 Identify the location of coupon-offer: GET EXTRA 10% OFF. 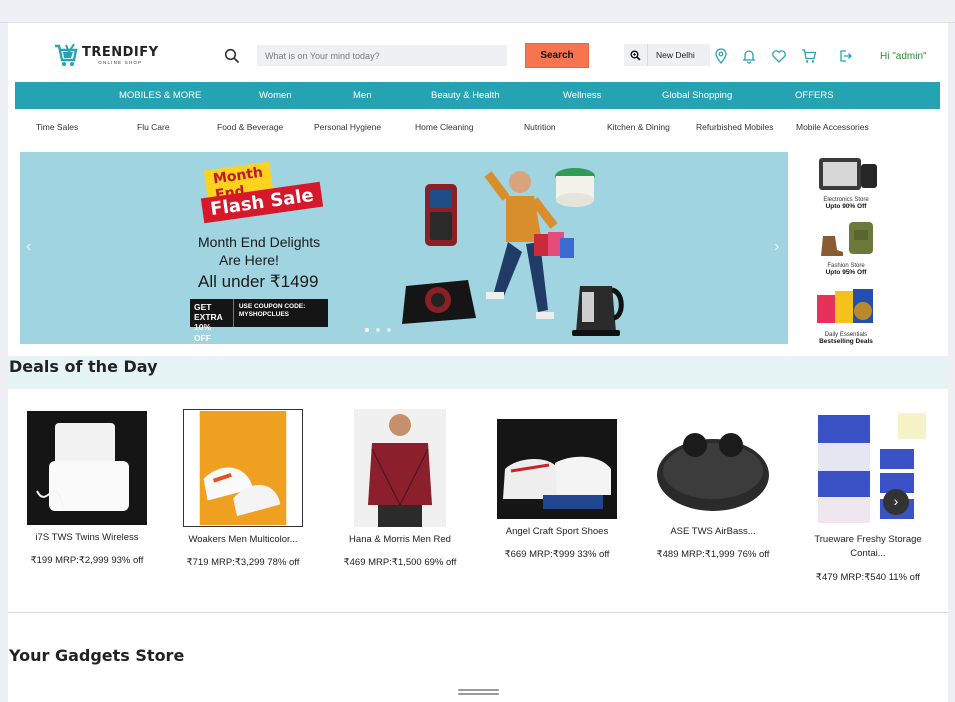
(212, 321).